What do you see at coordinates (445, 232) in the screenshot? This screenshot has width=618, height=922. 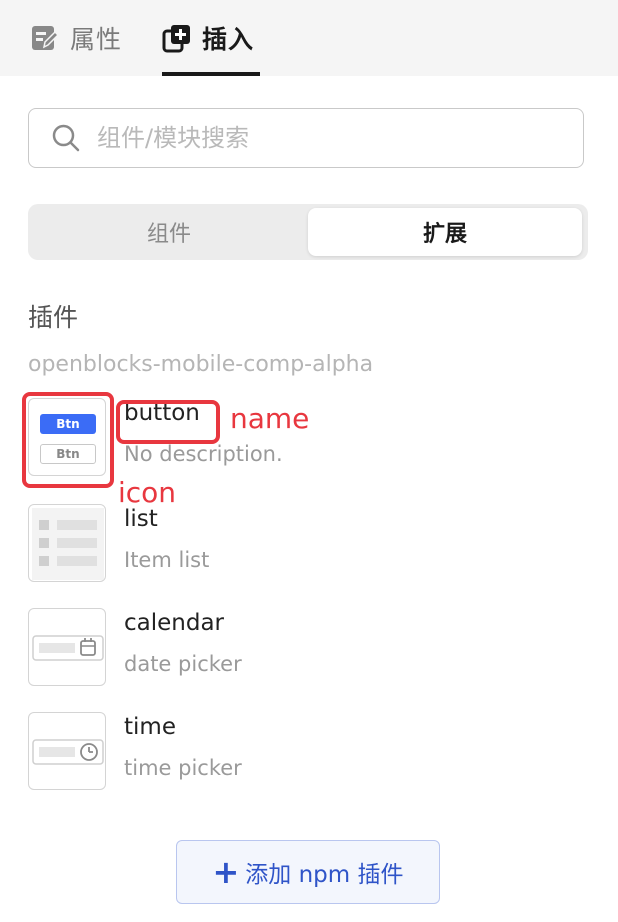 I see `segment-extensions: 扩展` at bounding box center [445, 232].